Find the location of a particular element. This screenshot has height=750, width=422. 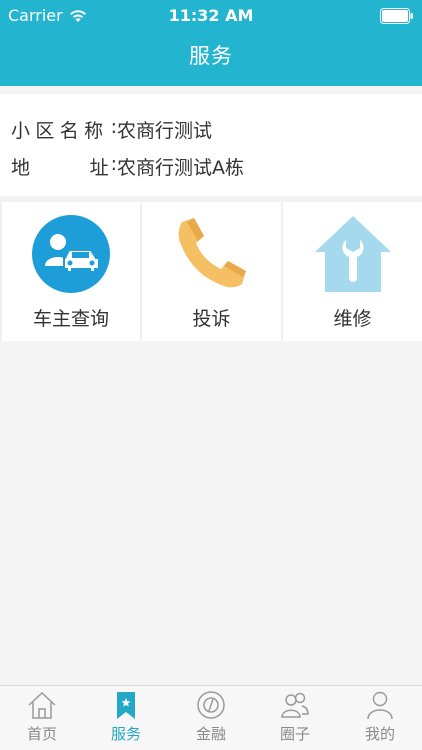

page-title: 服务 is located at coordinates (211, 56).